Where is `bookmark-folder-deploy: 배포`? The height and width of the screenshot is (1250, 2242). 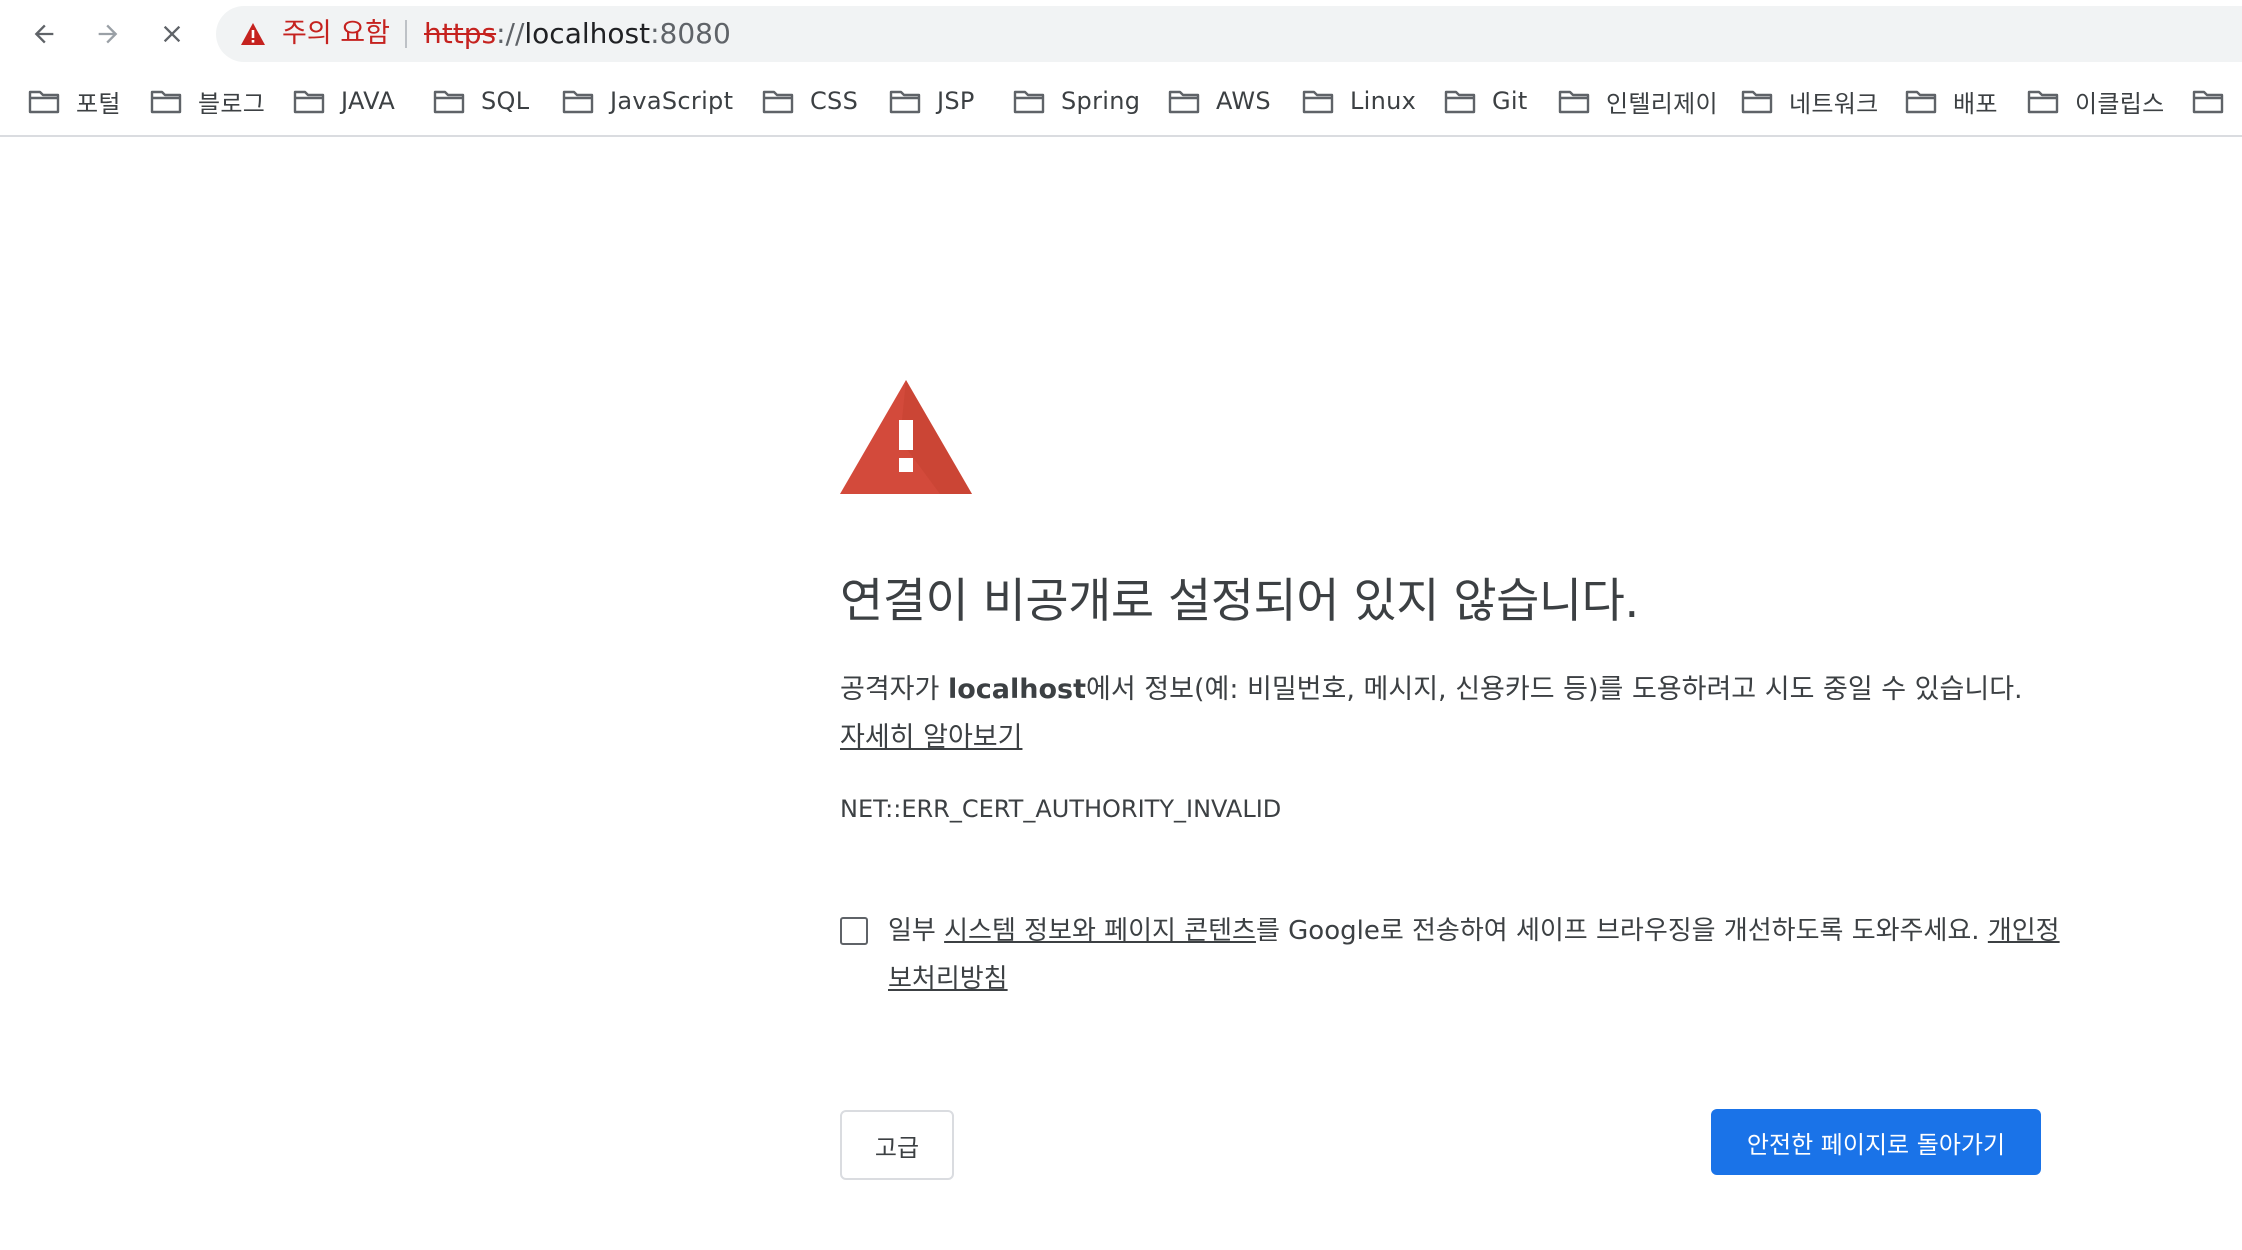
bookmark-folder-deploy: 배포 is located at coordinates (1951, 101).